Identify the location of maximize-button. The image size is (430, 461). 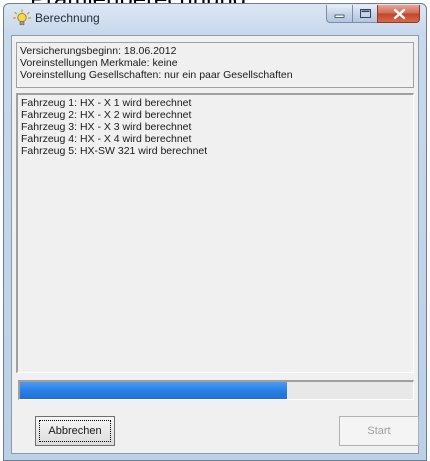
(364, 14).